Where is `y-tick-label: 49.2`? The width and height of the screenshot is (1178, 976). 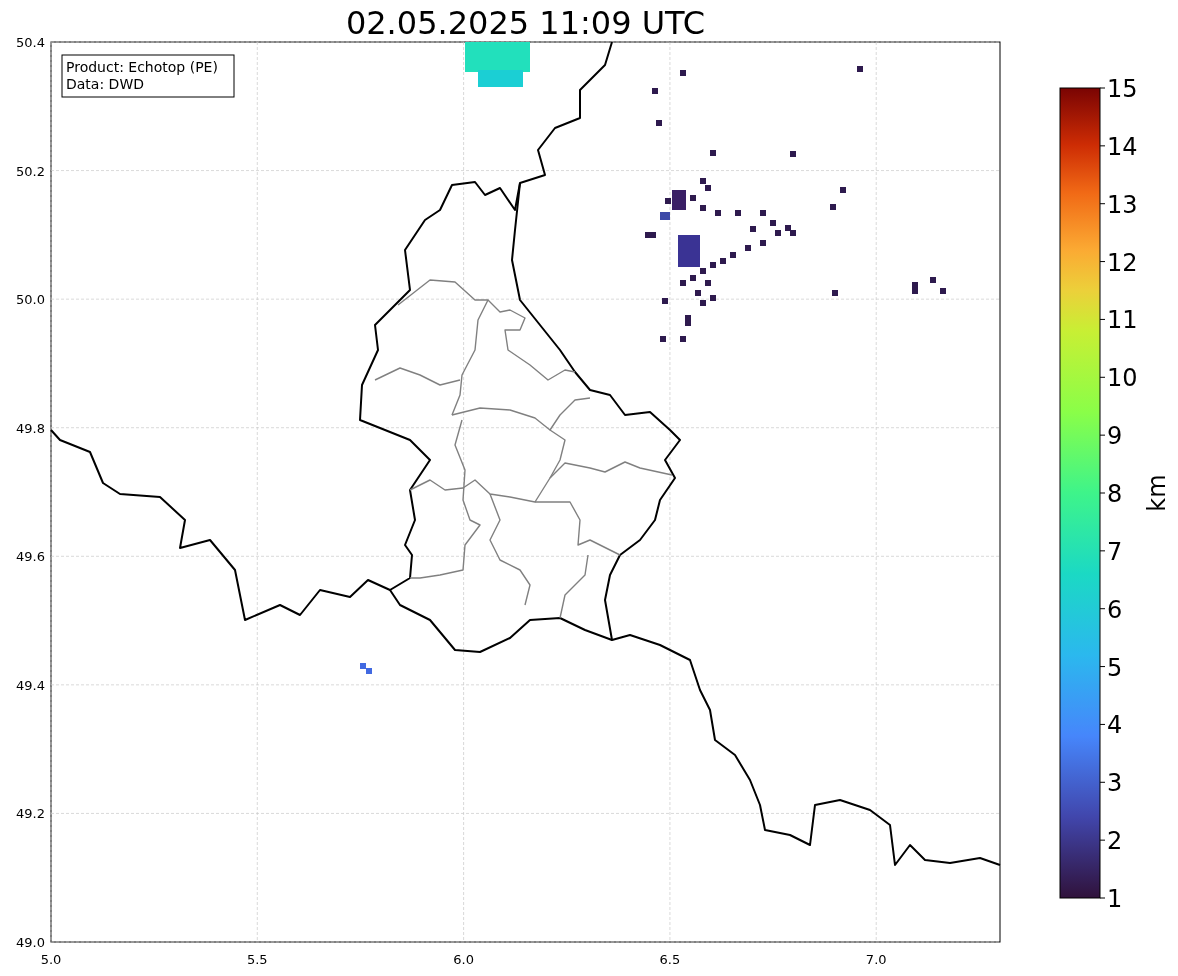 y-tick-label: 49.2 is located at coordinates (30, 814).